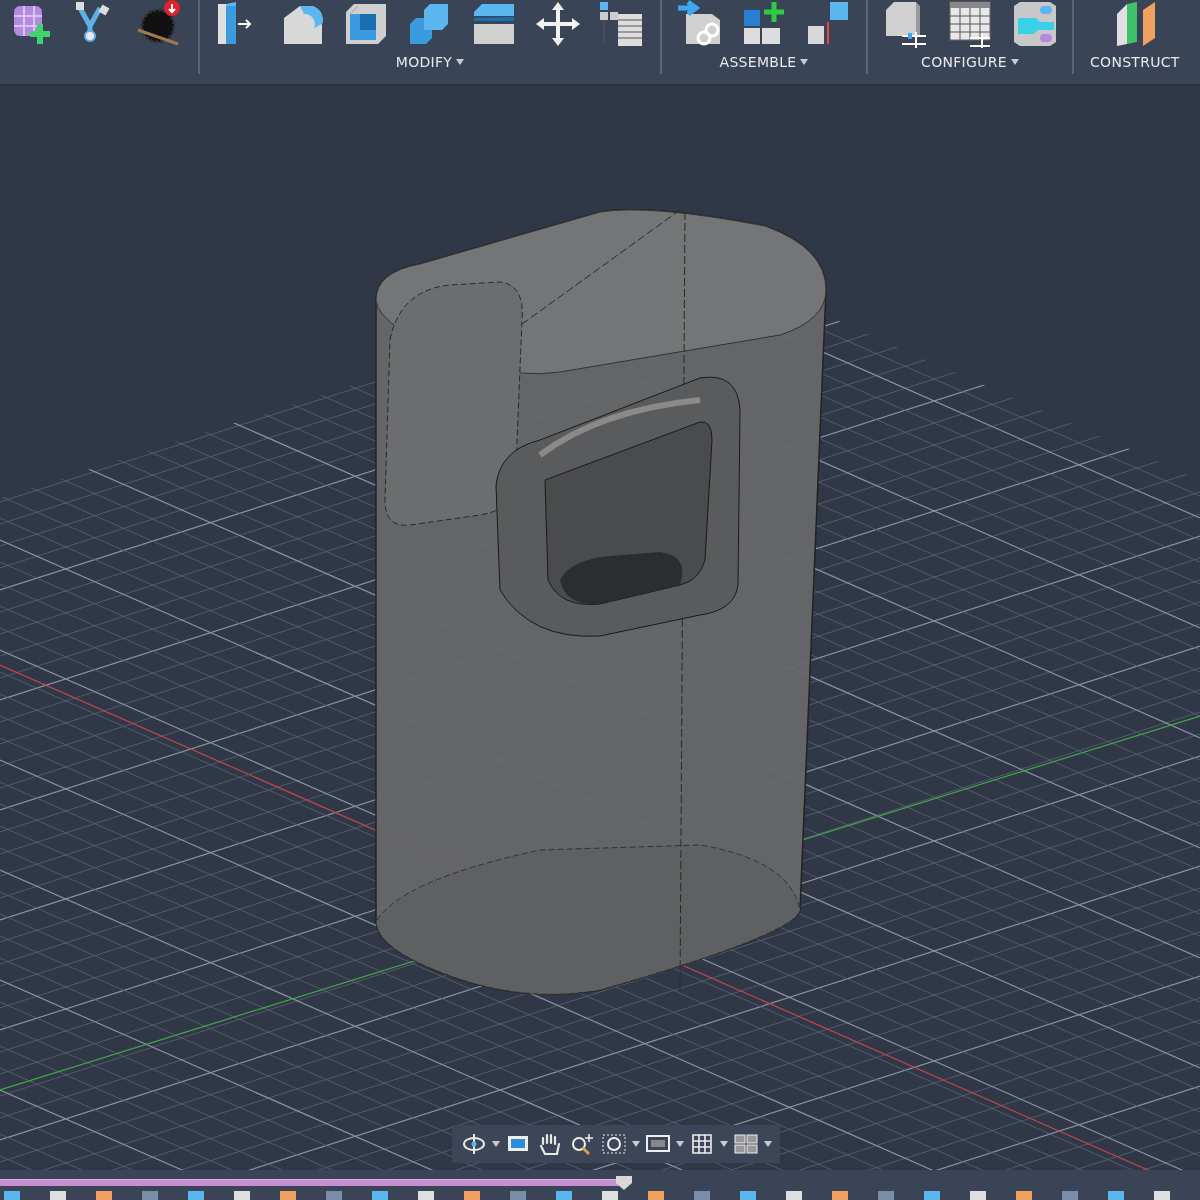 This screenshot has width=1200, height=1200. Describe the element at coordinates (558, 24) in the screenshot. I see `move-icon` at that location.